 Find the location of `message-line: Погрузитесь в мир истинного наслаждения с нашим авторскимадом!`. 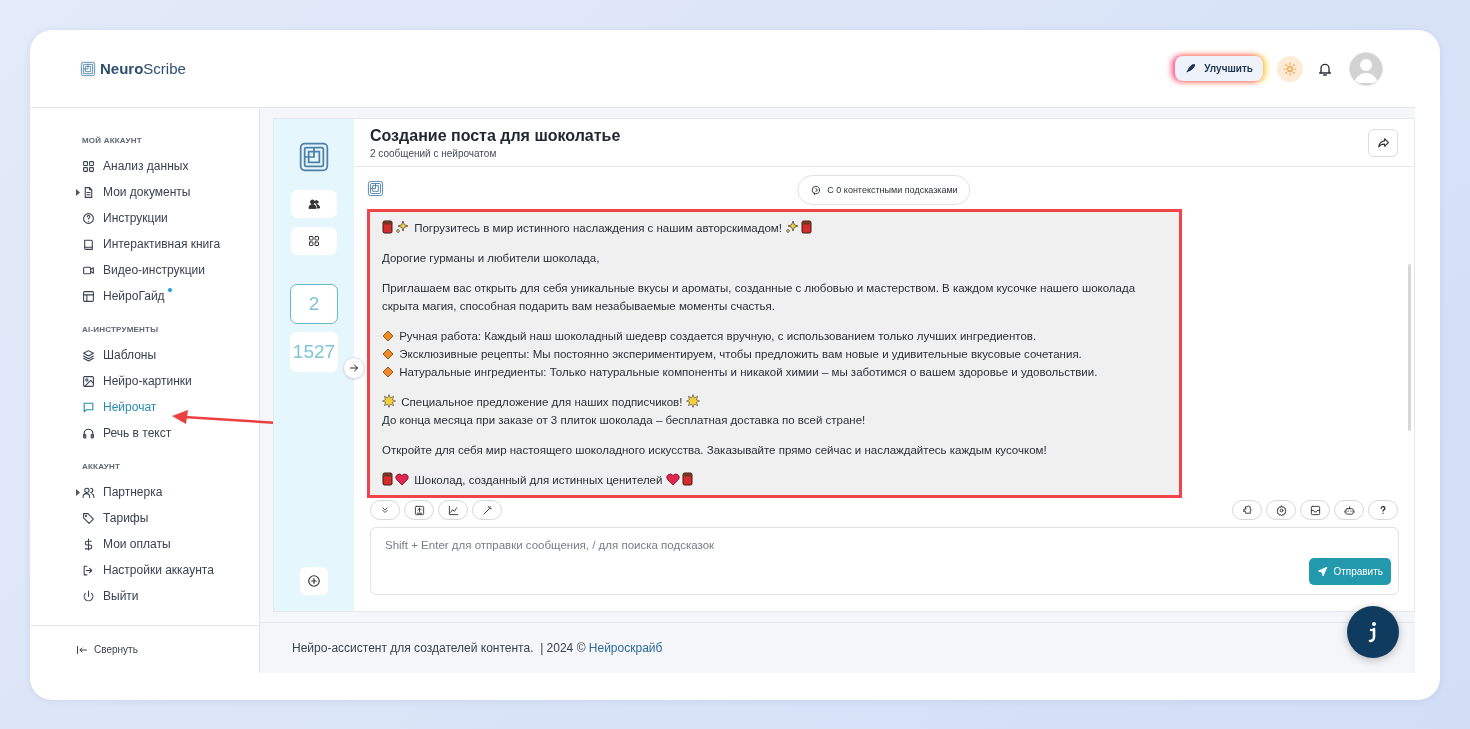

message-line: Погрузитесь в мир истинного наслаждения с нашим авторскимадом! is located at coordinates (774, 228).